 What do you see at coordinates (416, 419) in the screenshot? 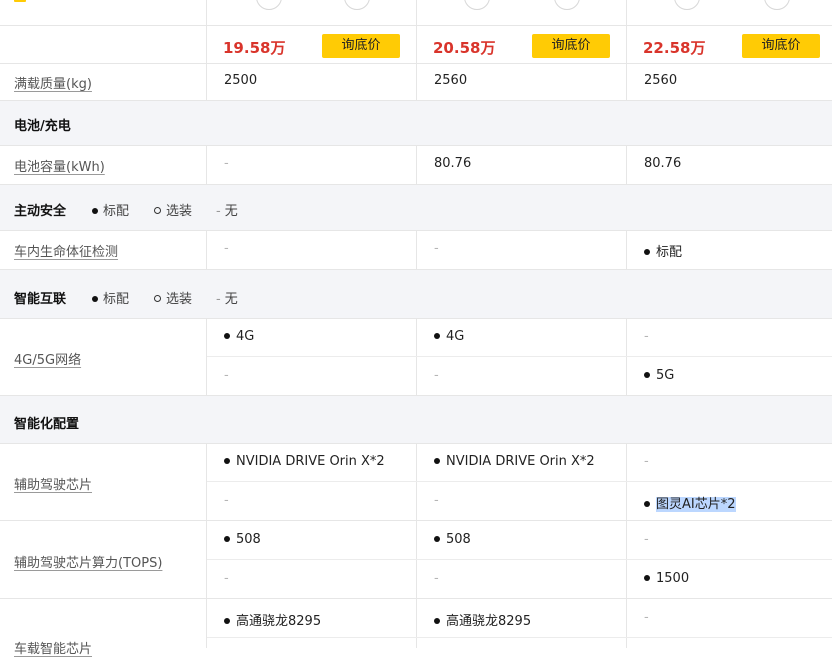
I see `section-bg-intelligence` at bounding box center [416, 419].